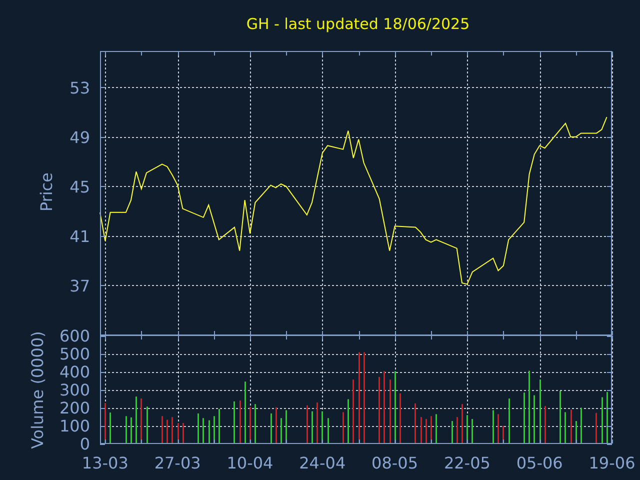  I want to click on y-tick-label: 500, so click(74, 354).